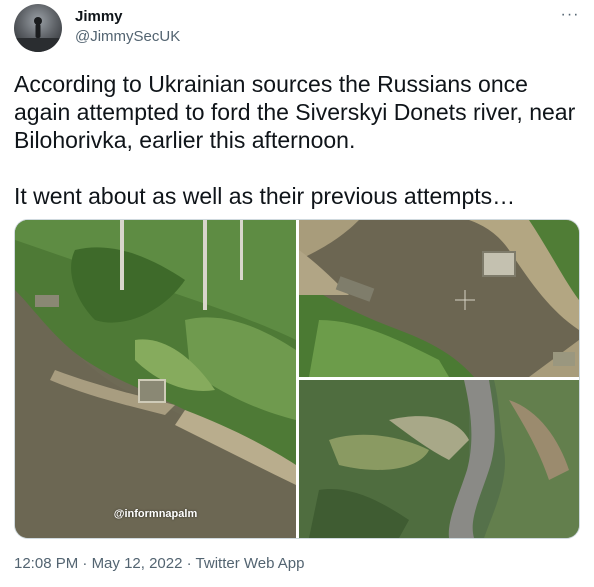 The image size is (594, 587). Describe the element at coordinates (250, 563) in the screenshot. I see `tweet-source: Twitter Web App` at that location.